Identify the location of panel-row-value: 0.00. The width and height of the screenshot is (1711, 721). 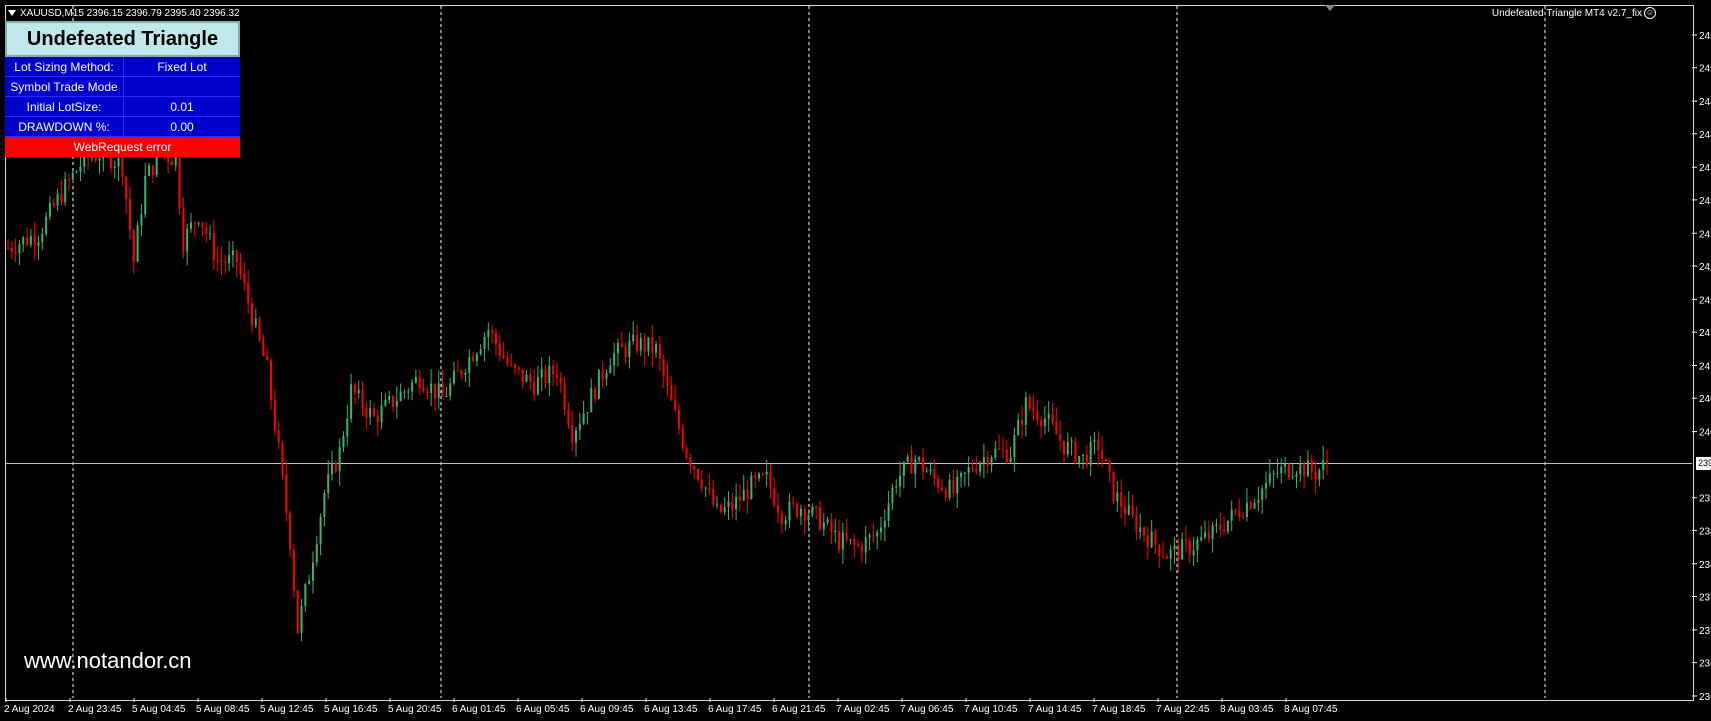
(182, 126).